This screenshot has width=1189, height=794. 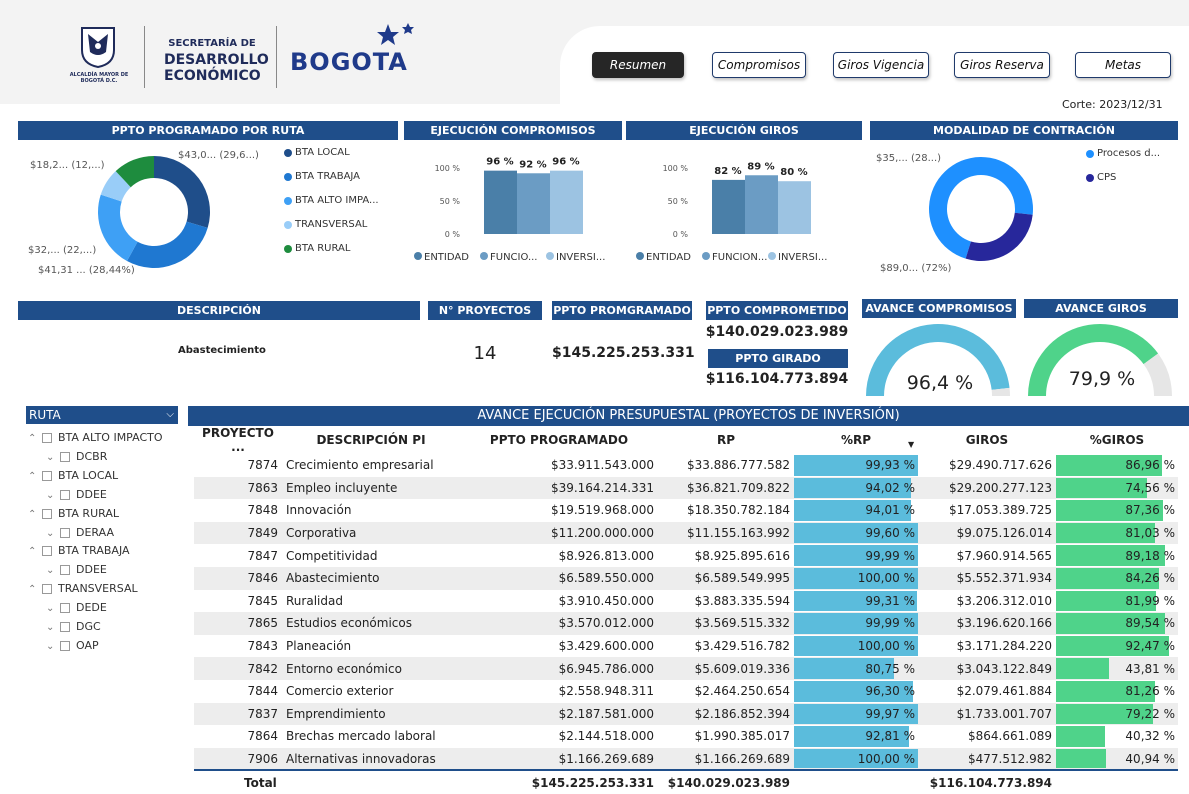 I want to click on slice-trabaja, so click(x=167, y=244).